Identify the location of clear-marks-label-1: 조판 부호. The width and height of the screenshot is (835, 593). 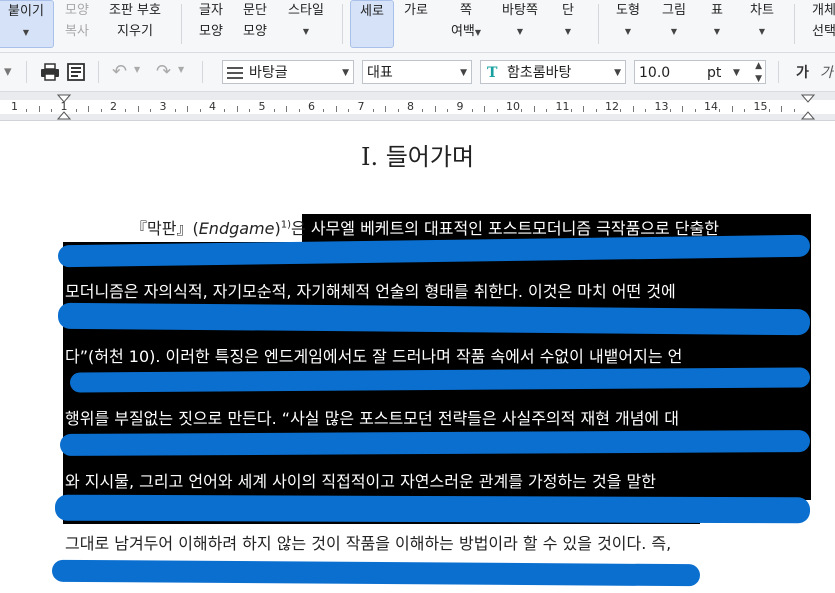
(135, 10).